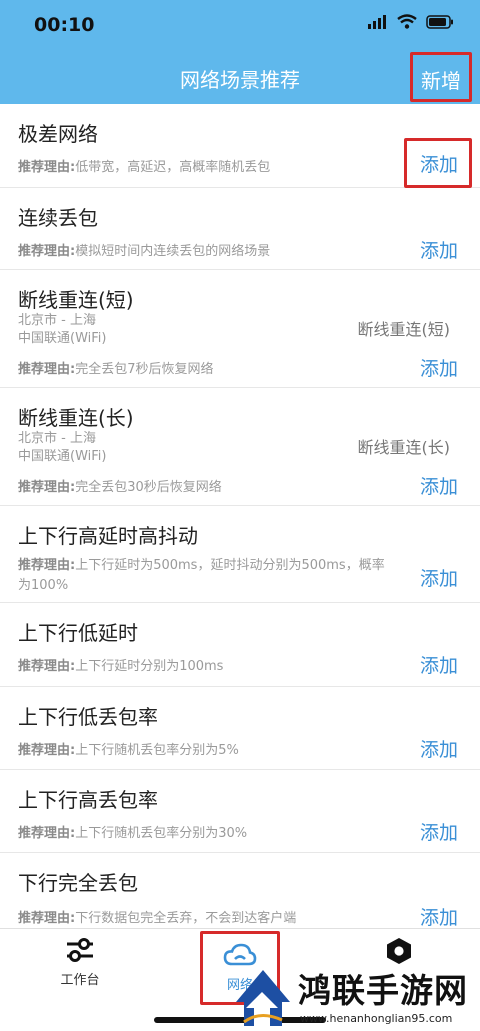  What do you see at coordinates (58, 134) in the screenshot?
I see `row-title: 极差网络` at bounding box center [58, 134].